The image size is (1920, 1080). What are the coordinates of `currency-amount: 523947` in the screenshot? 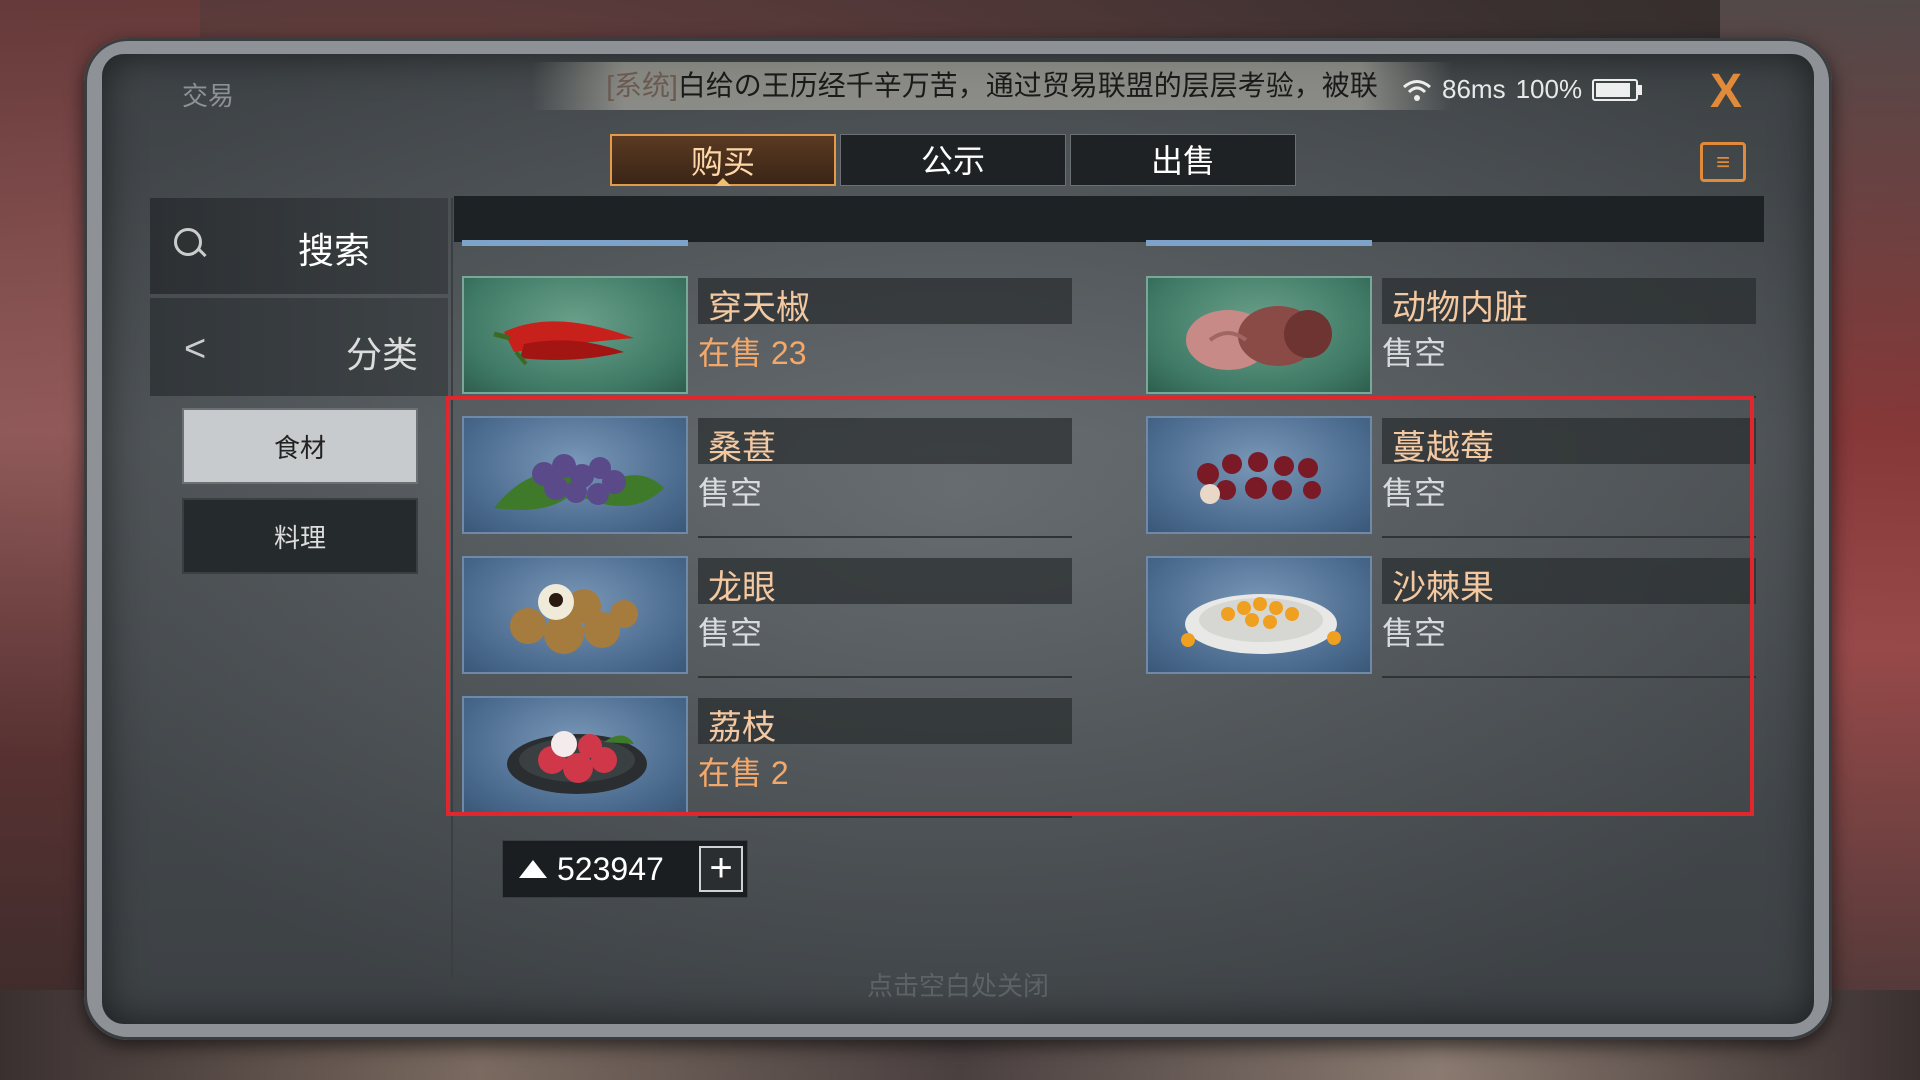 It's located at (610, 868).